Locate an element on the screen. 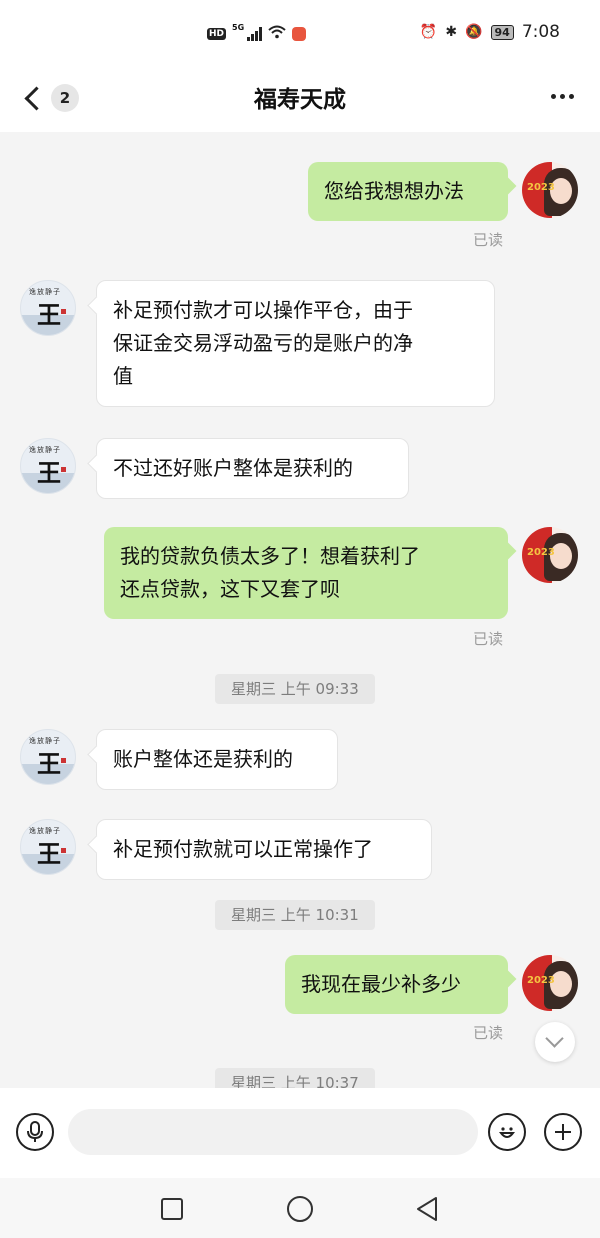  system-navigation-bar is located at coordinates (300, 1208).